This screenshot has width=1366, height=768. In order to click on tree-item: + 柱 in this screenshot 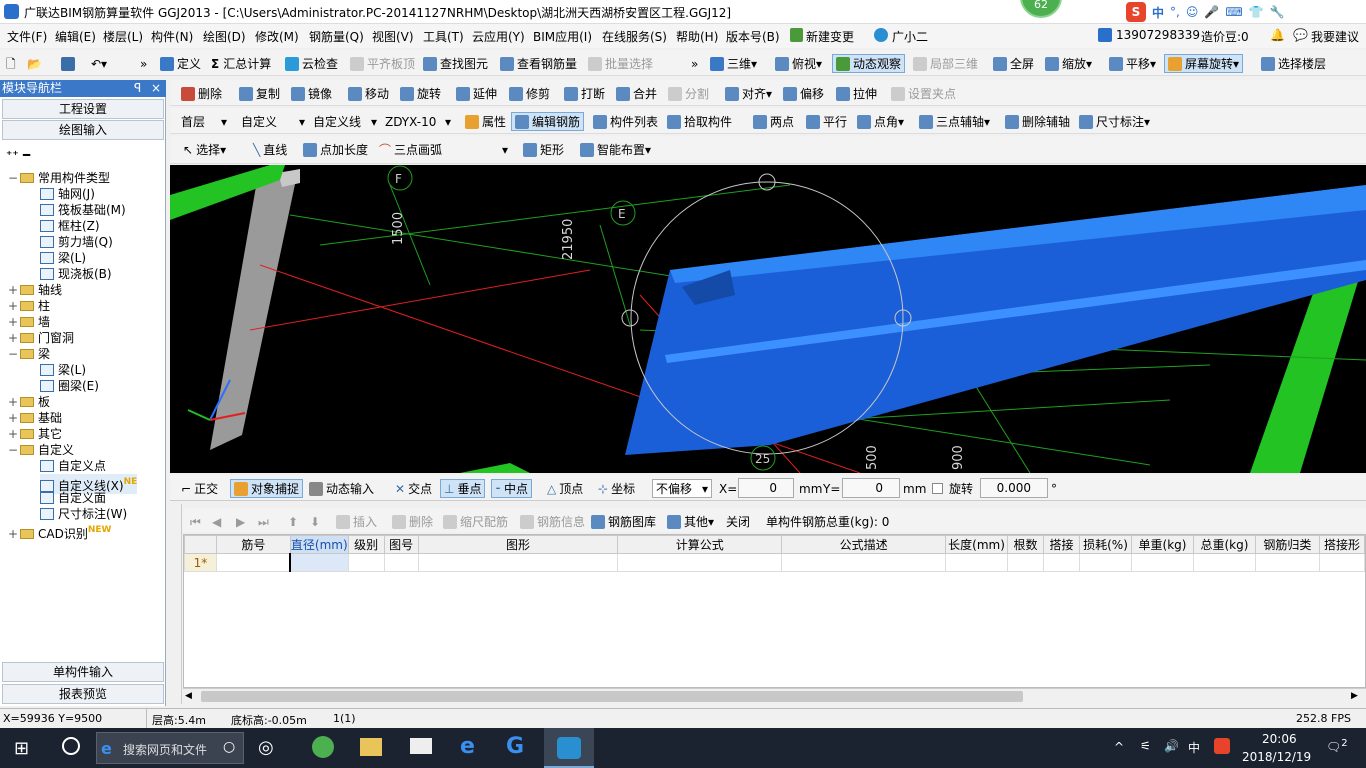, I will do `click(29, 306)`.